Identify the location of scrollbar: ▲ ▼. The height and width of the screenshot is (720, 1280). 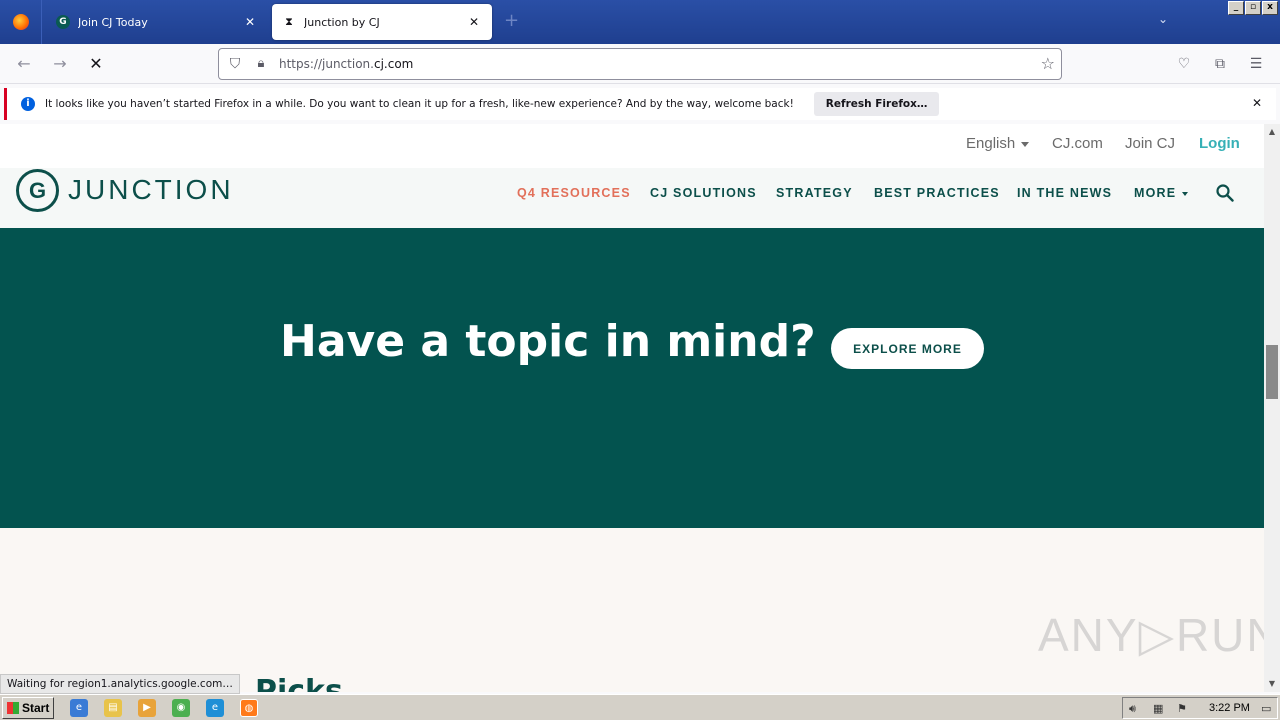
(1272, 408).